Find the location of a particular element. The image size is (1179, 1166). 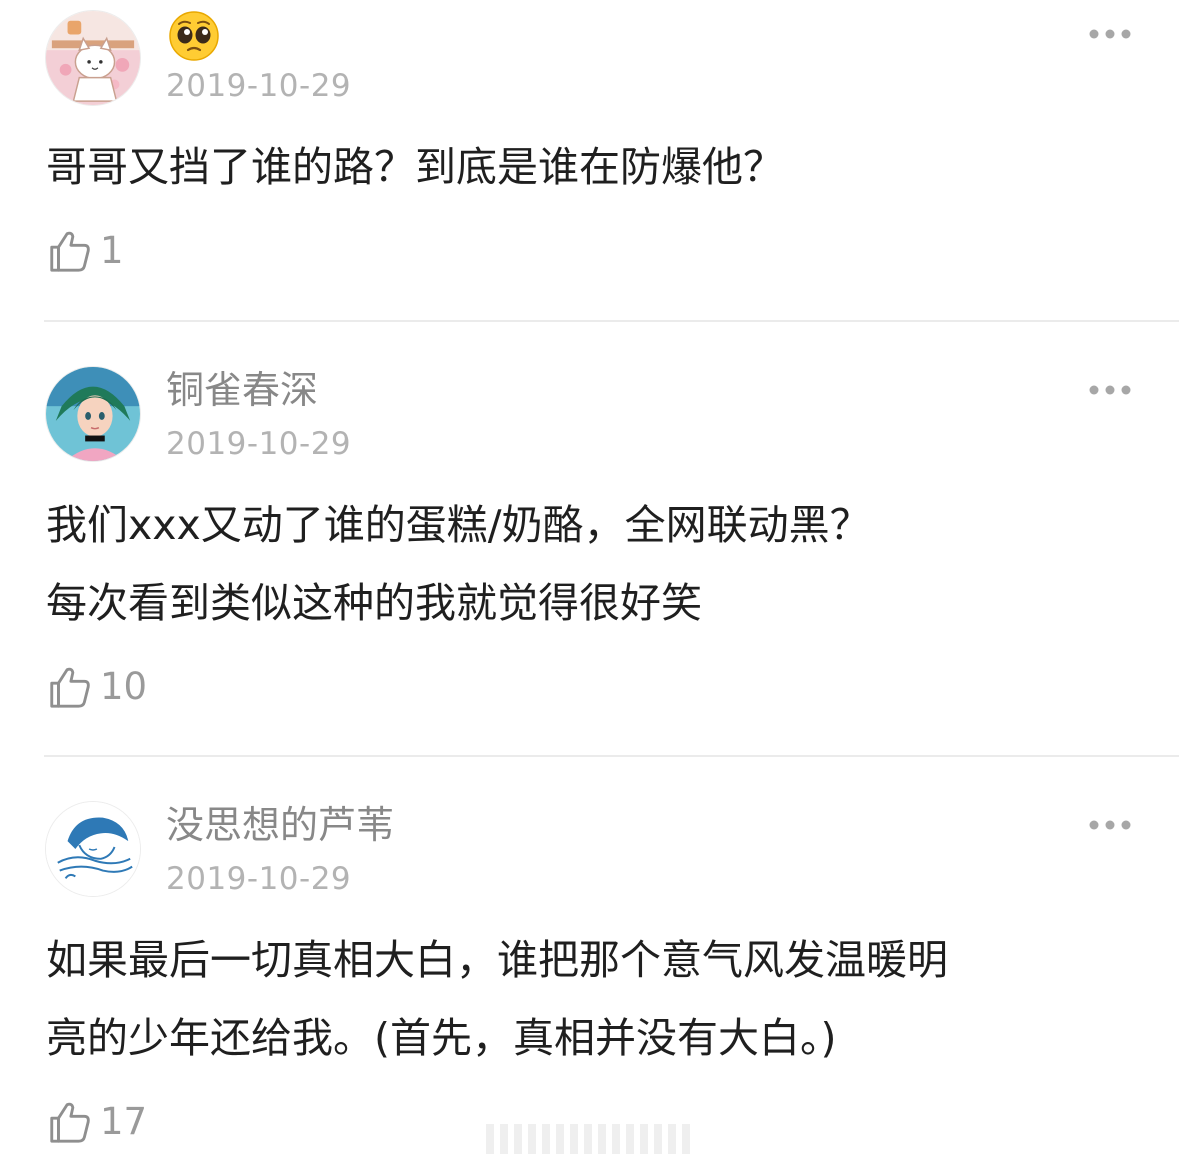

username: 🥺 is located at coordinates (194, 36).